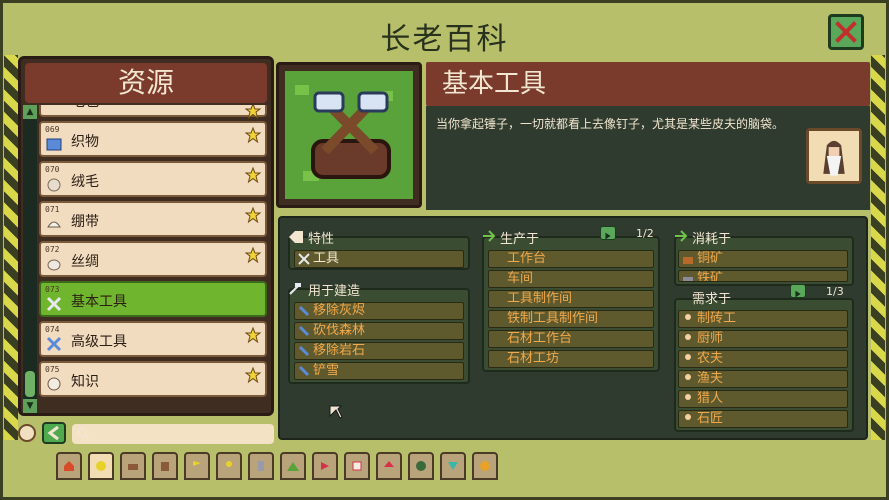 The image size is (889, 500). What do you see at coordinates (379, 331) in the screenshot?
I see `used-for-row: 砍伐森林` at bounding box center [379, 331].